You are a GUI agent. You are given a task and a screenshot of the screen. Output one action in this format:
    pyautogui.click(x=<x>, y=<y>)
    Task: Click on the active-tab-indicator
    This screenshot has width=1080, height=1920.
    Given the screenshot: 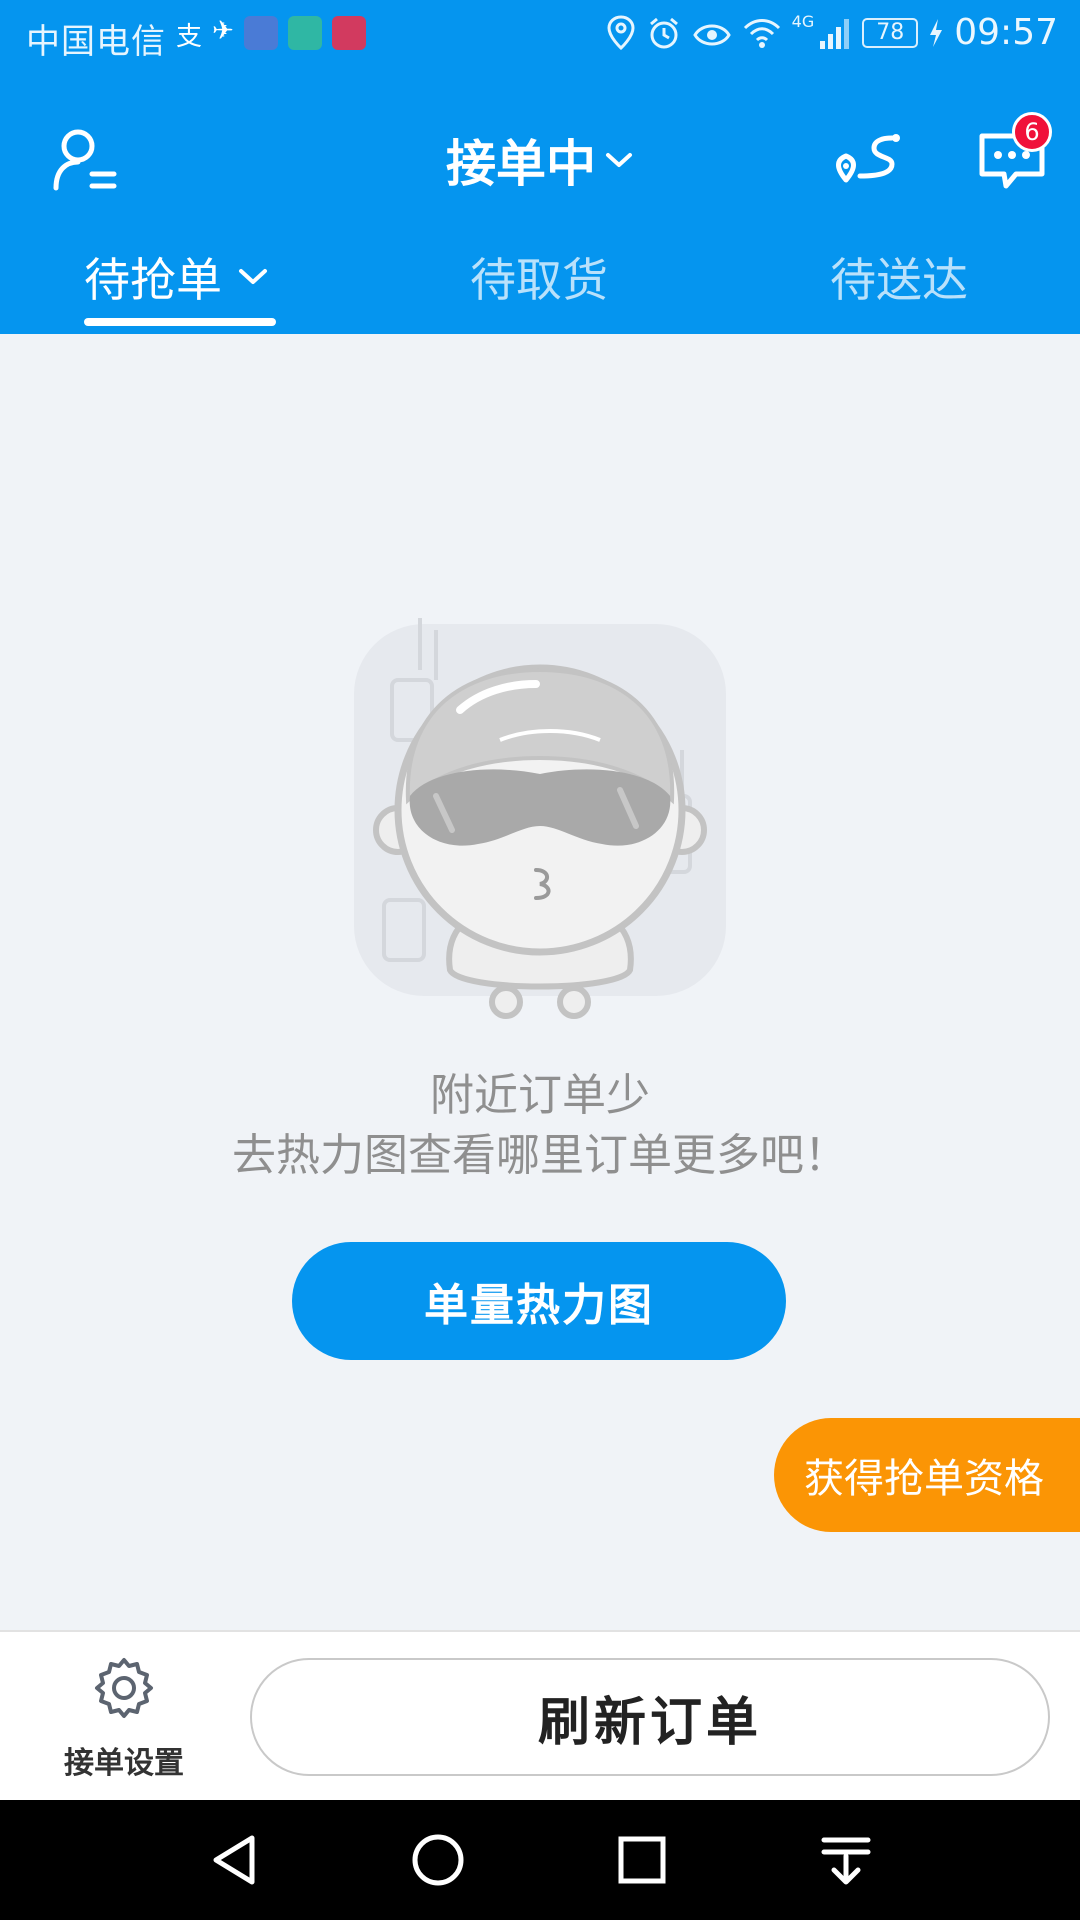 What is the action you would take?
    pyautogui.click(x=180, y=322)
    